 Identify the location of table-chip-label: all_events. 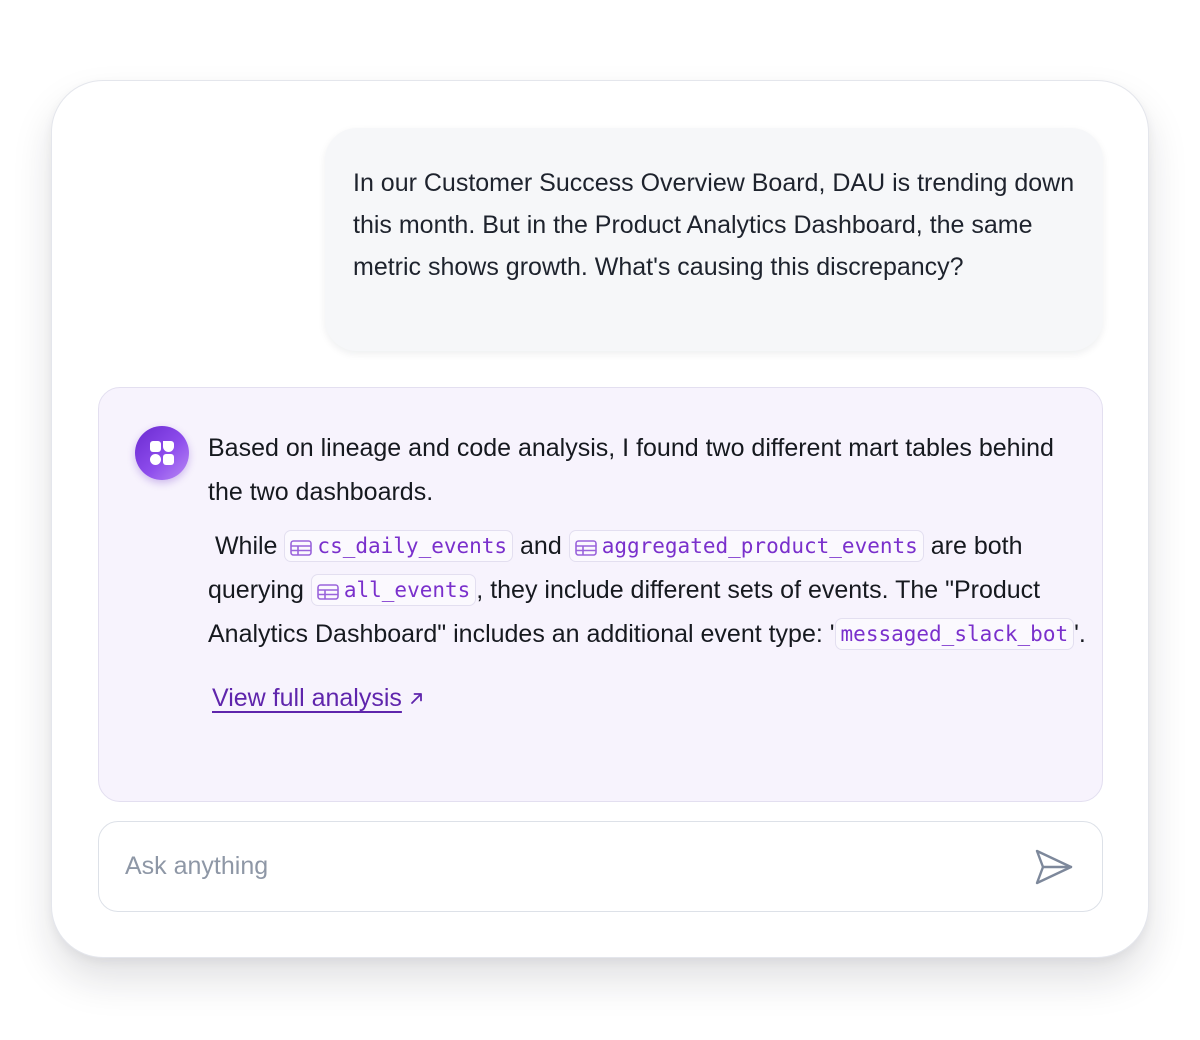
(407, 590).